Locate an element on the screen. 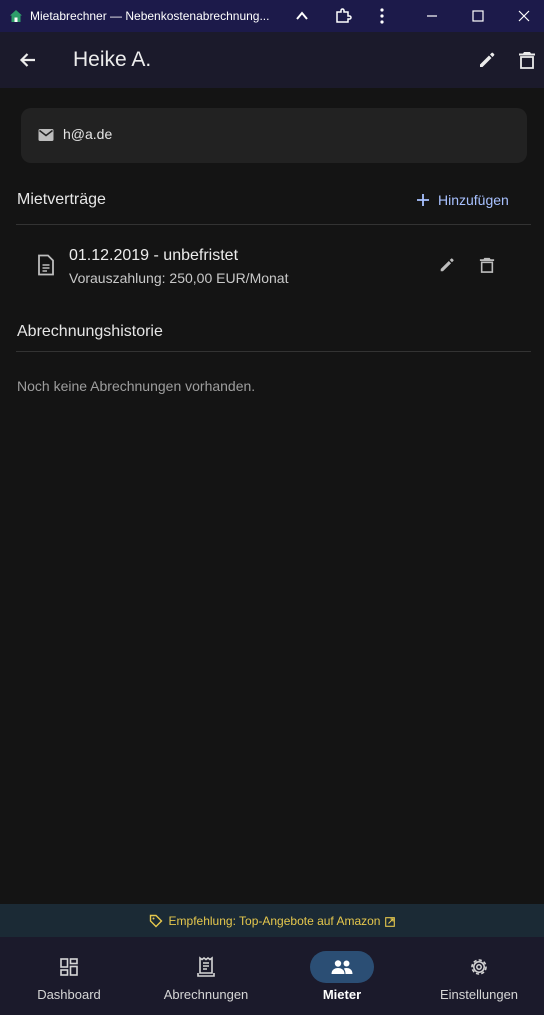  contract-period: 01.12.2019 - unbefristet is located at coordinates (154, 255).